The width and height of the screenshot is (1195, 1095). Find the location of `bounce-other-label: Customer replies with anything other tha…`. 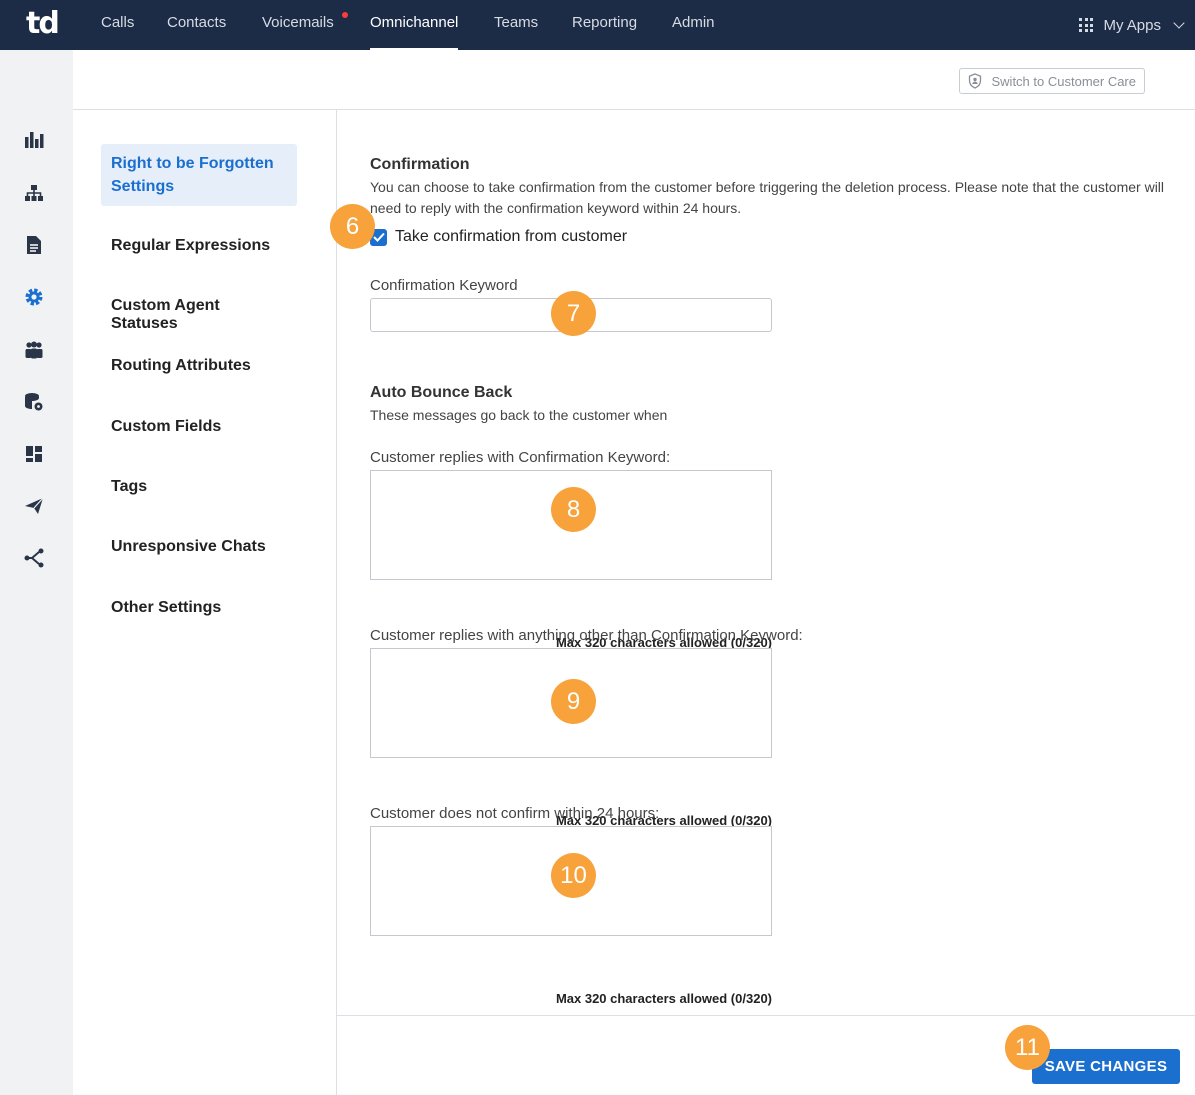

bounce-other-label: Customer replies with anything other tha… is located at coordinates (586, 635).